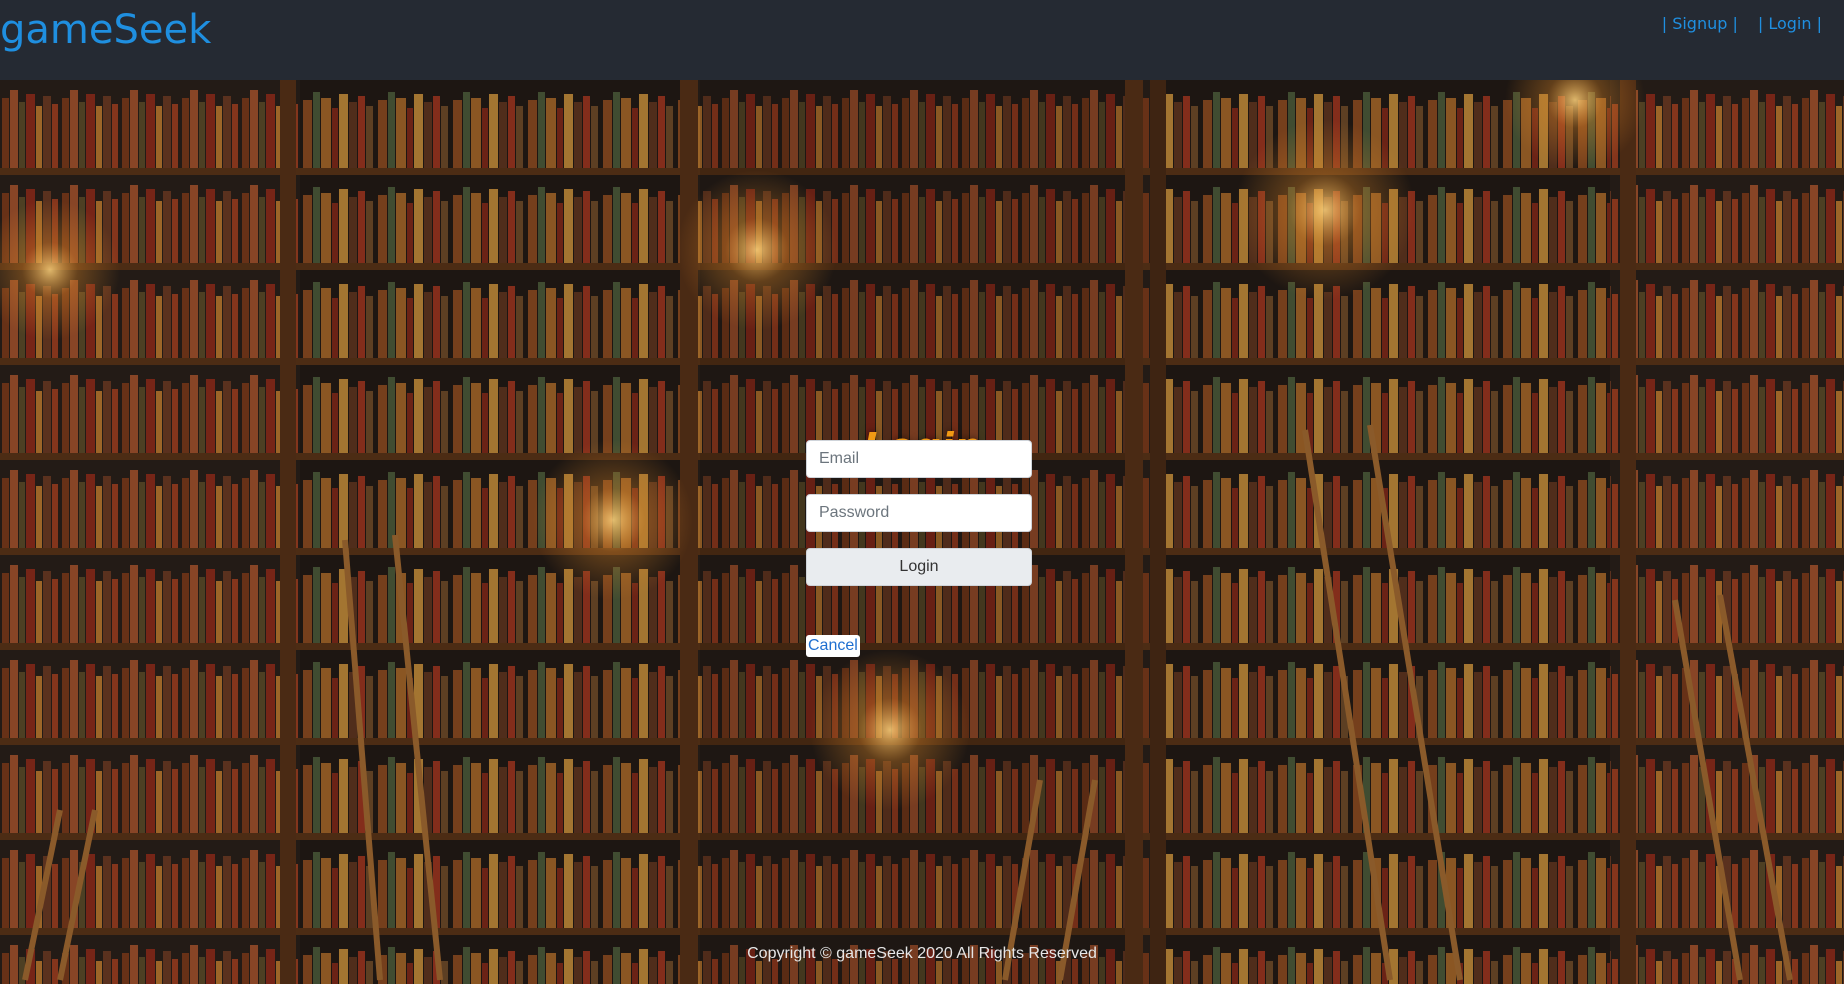 Image resolution: width=1844 pixels, height=984 pixels. Describe the element at coordinates (919, 567) in the screenshot. I see `login-submit-button: Login` at that location.